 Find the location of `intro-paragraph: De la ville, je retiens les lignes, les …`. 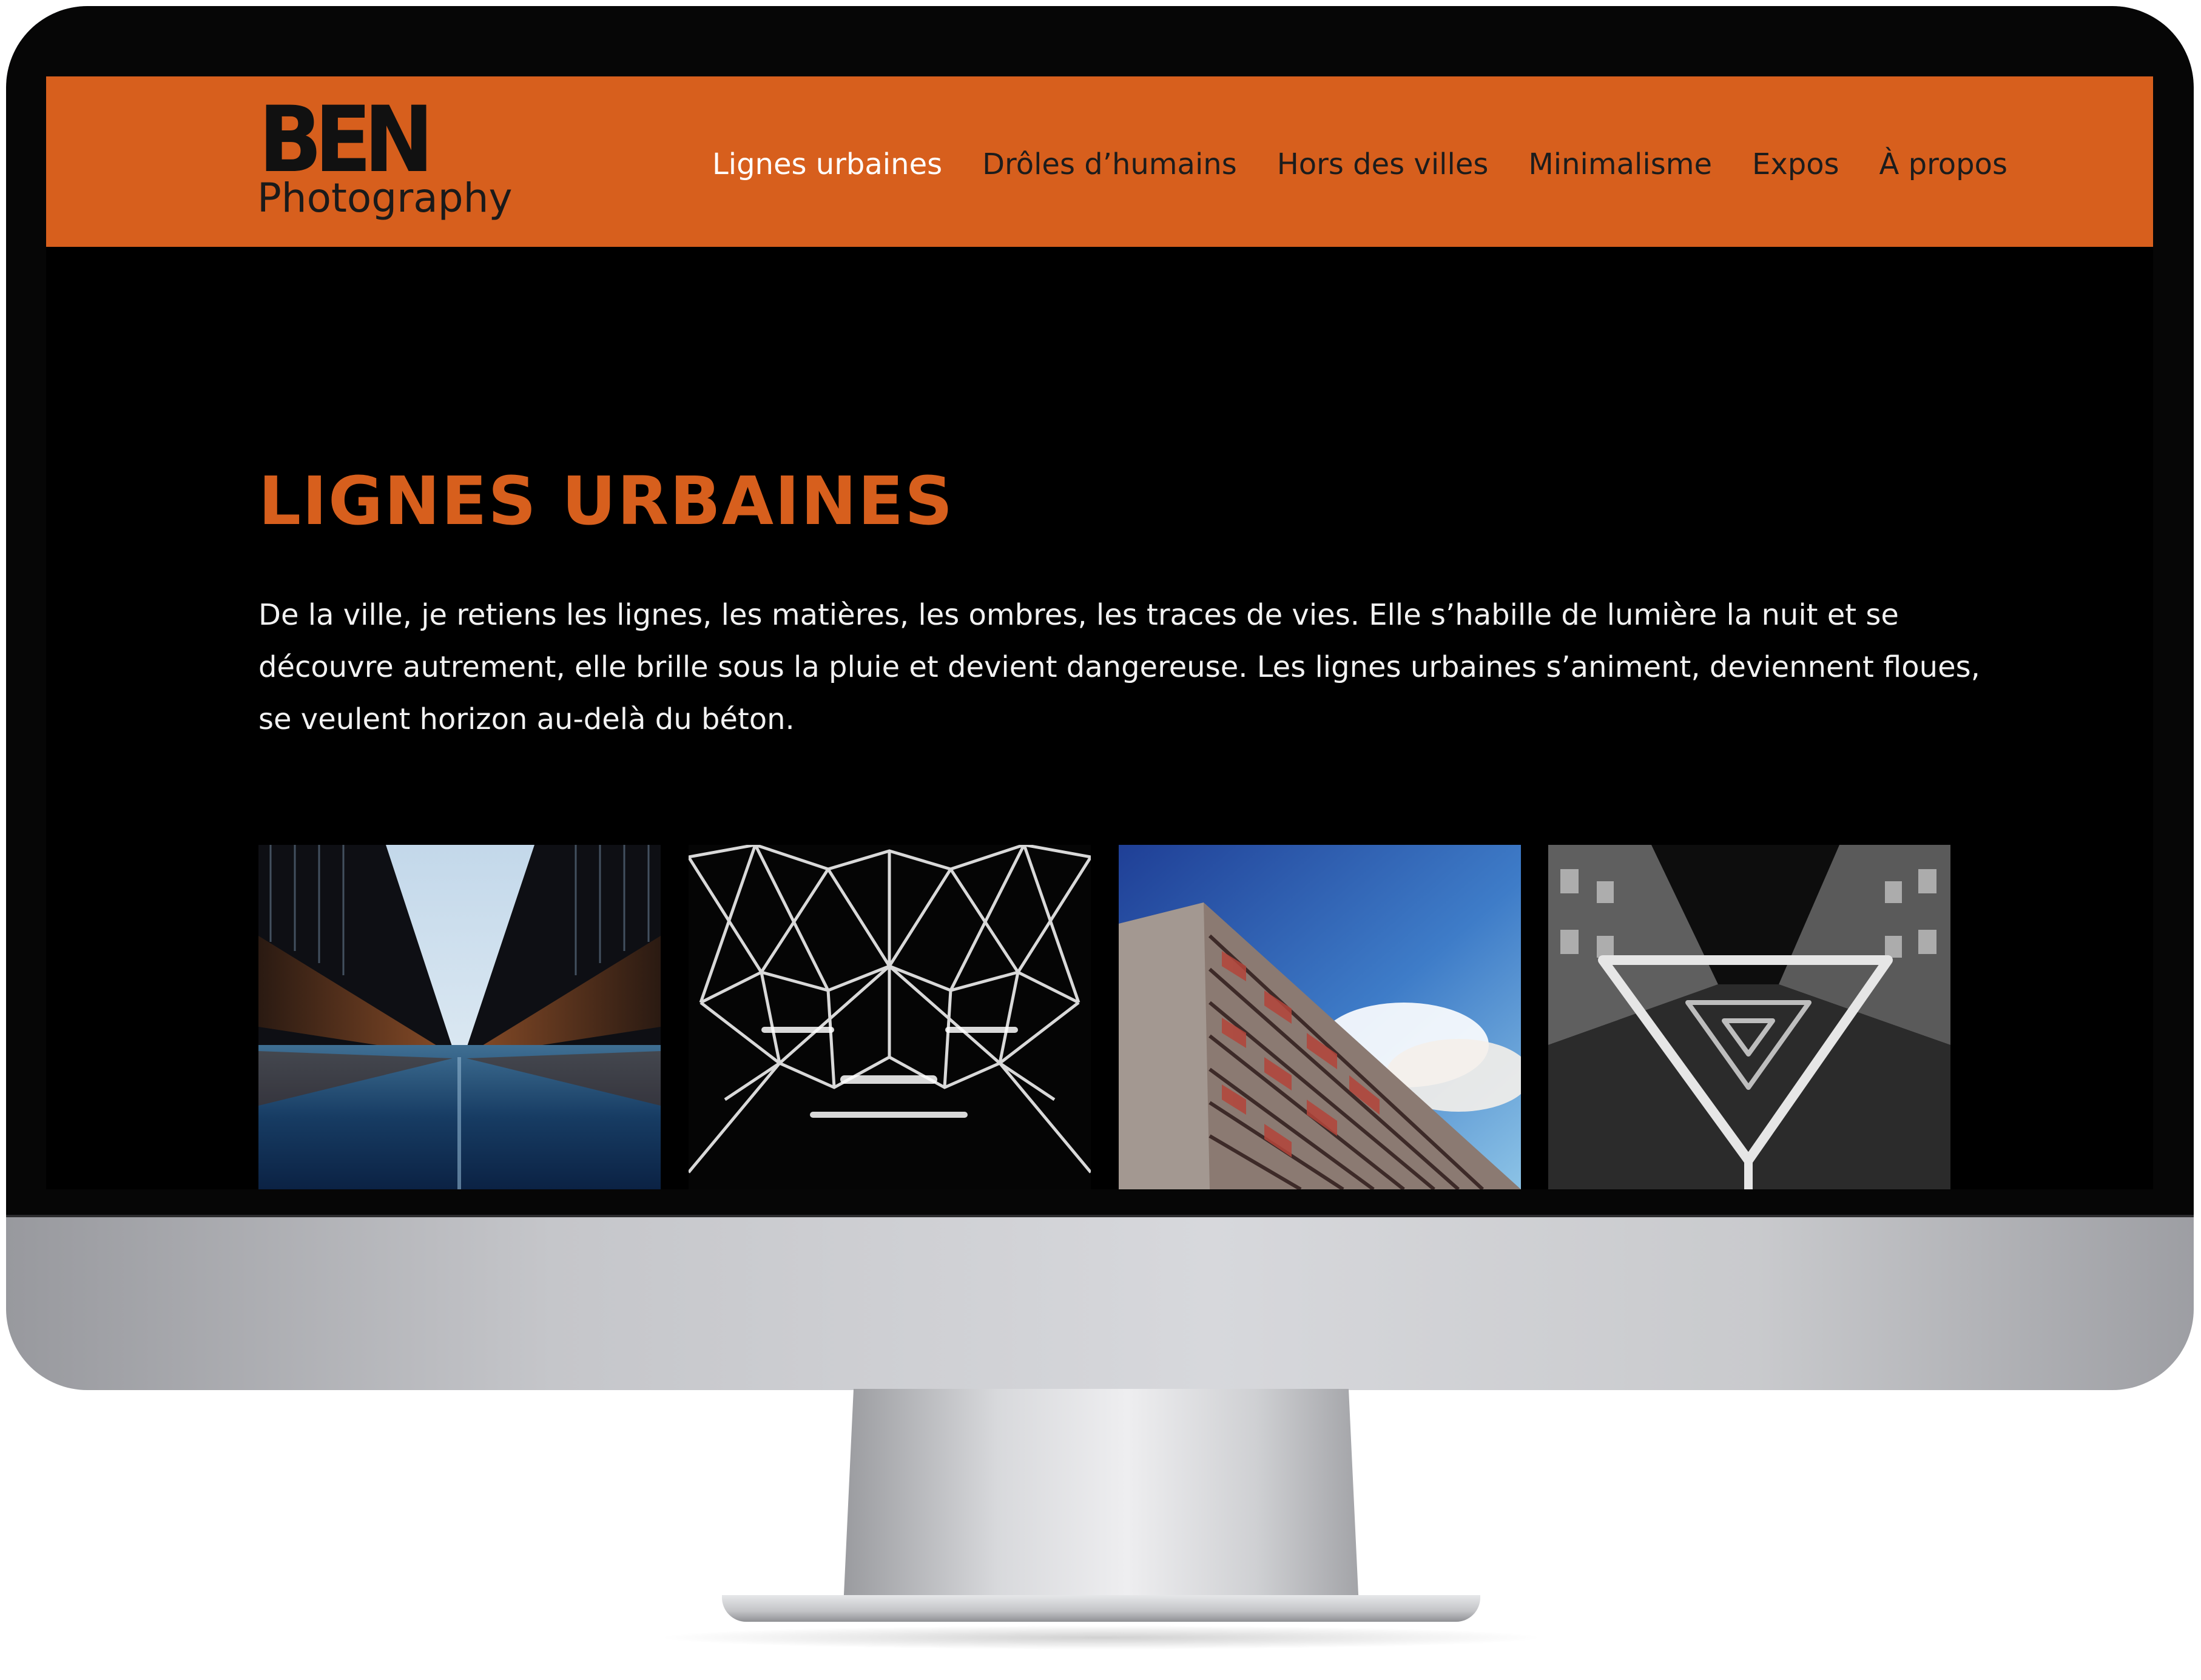

intro-paragraph: De la ville, je retiens les lignes, les … is located at coordinates (1119, 667).